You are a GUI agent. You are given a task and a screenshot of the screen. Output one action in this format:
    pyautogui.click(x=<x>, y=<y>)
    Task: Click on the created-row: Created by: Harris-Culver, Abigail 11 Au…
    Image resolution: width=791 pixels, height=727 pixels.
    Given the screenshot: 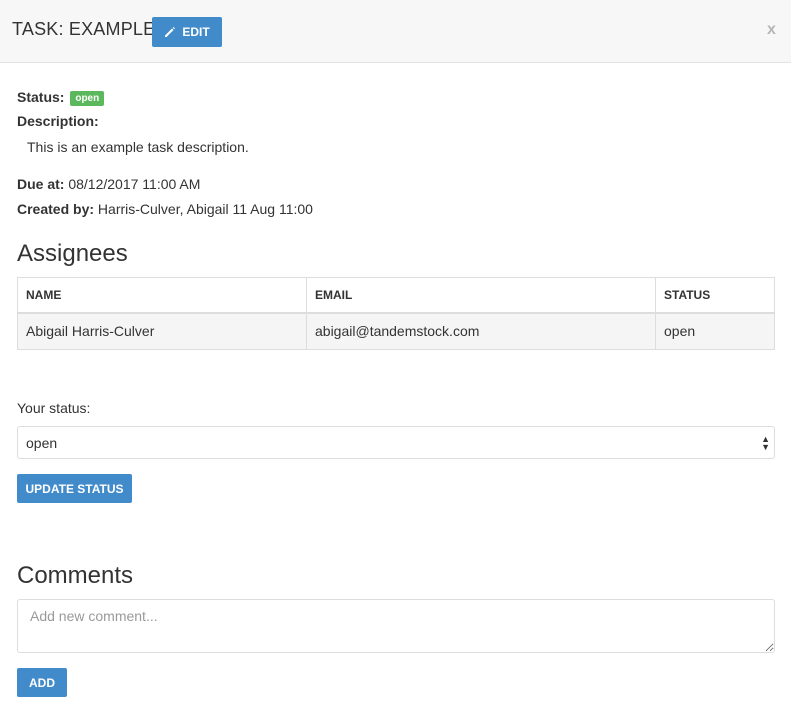 What is the action you would take?
    pyautogui.click(x=165, y=209)
    